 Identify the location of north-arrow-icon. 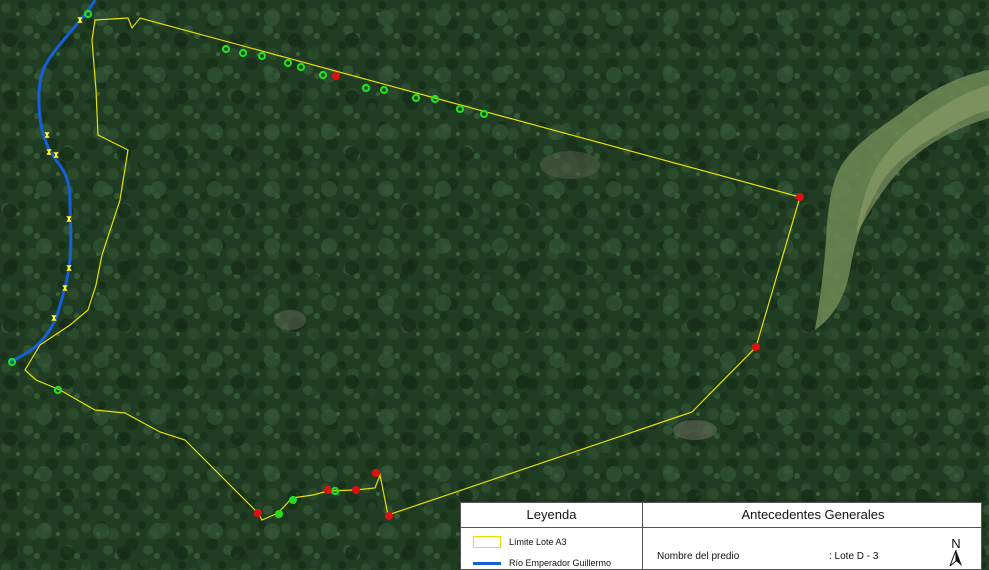
(955, 558).